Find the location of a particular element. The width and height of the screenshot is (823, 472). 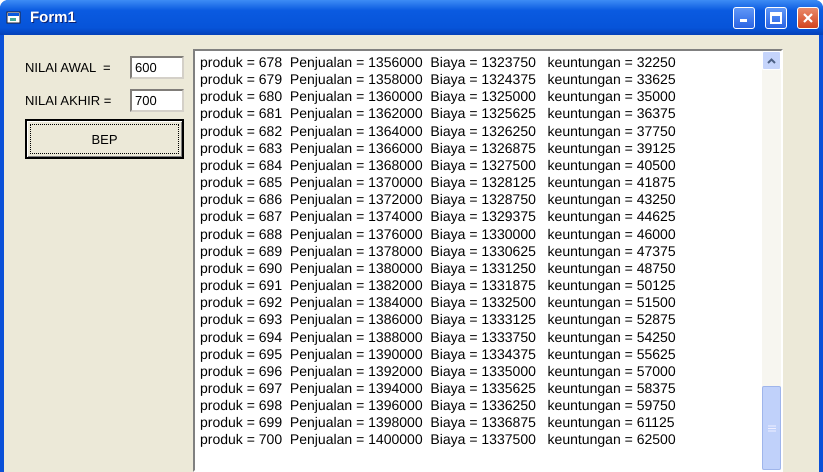

output-line: produk = 696 Penjualan = 1392000 Biaya = 1335000 keuntungan = 57000 is located at coordinates (438, 371).